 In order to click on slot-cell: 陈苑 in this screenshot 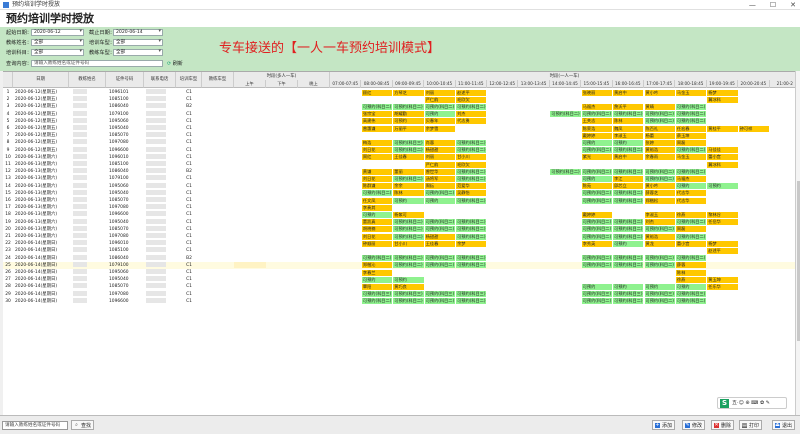, I will do `click(597, 186)`.